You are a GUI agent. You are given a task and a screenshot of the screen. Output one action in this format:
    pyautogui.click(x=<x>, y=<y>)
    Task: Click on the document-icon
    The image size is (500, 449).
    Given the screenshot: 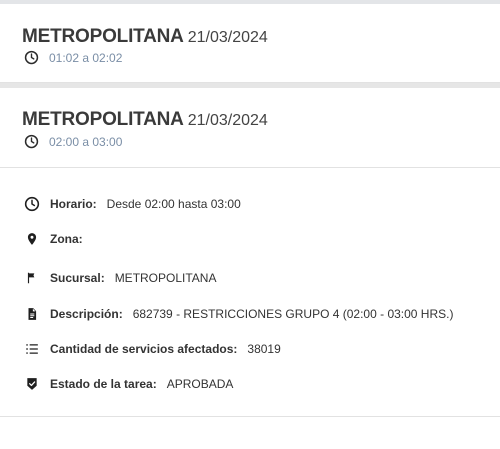 What is the action you would take?
    pyautogui.click(x=32, y=314)
    